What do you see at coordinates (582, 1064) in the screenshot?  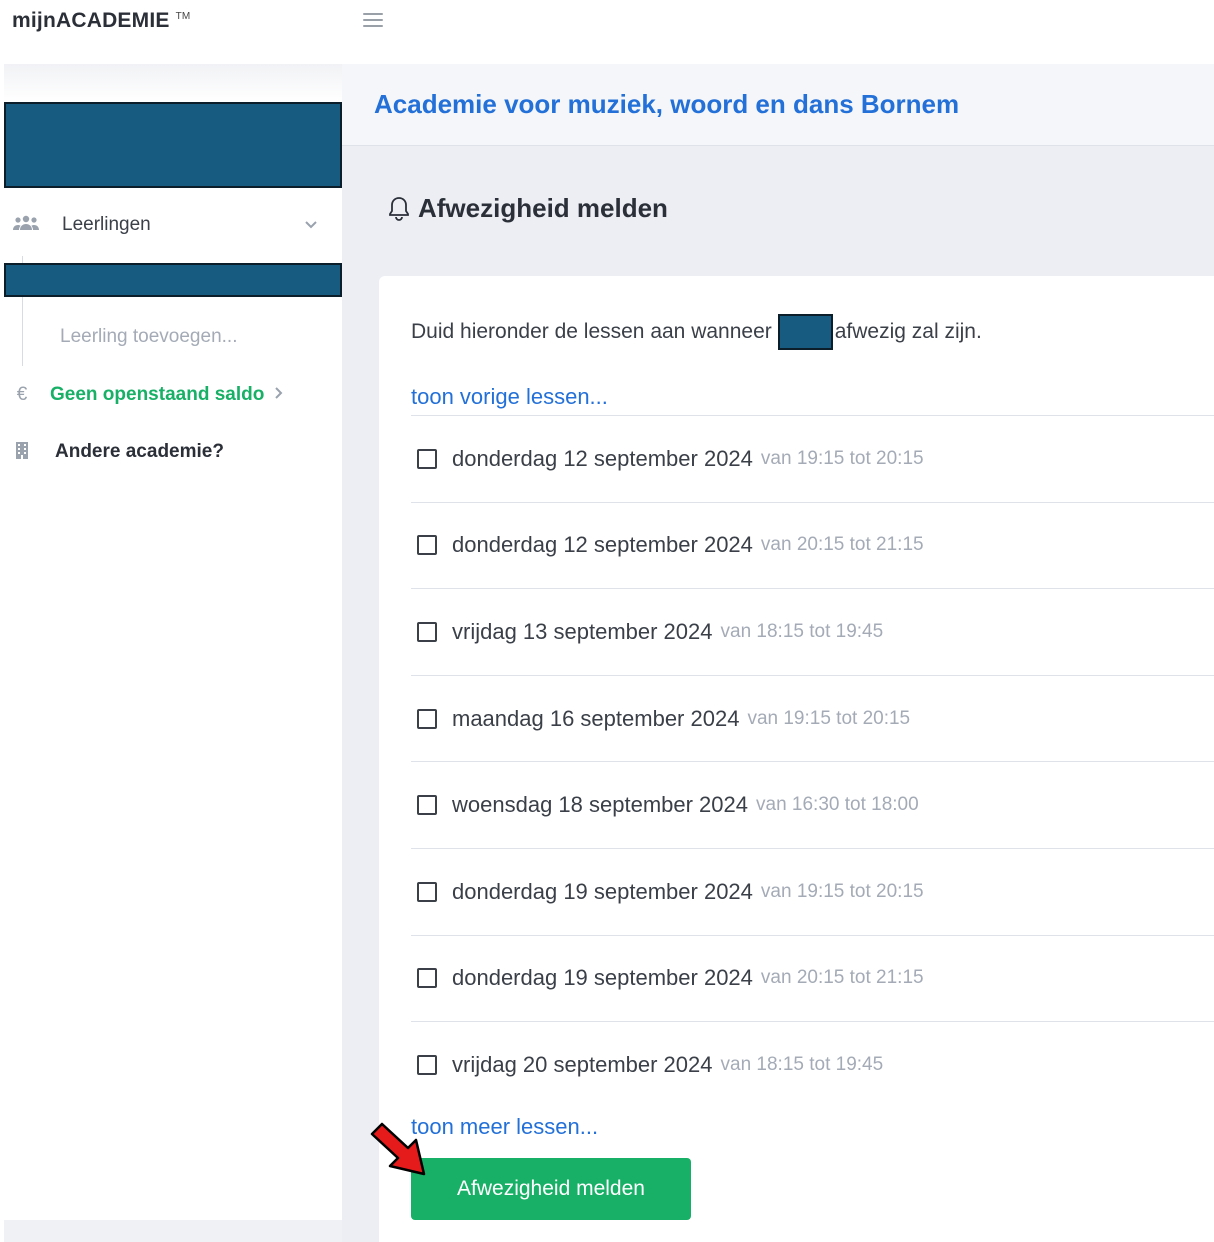 I see `lesson-date: vrijdag 20 september 2024` at bounding box center [582, 1064].